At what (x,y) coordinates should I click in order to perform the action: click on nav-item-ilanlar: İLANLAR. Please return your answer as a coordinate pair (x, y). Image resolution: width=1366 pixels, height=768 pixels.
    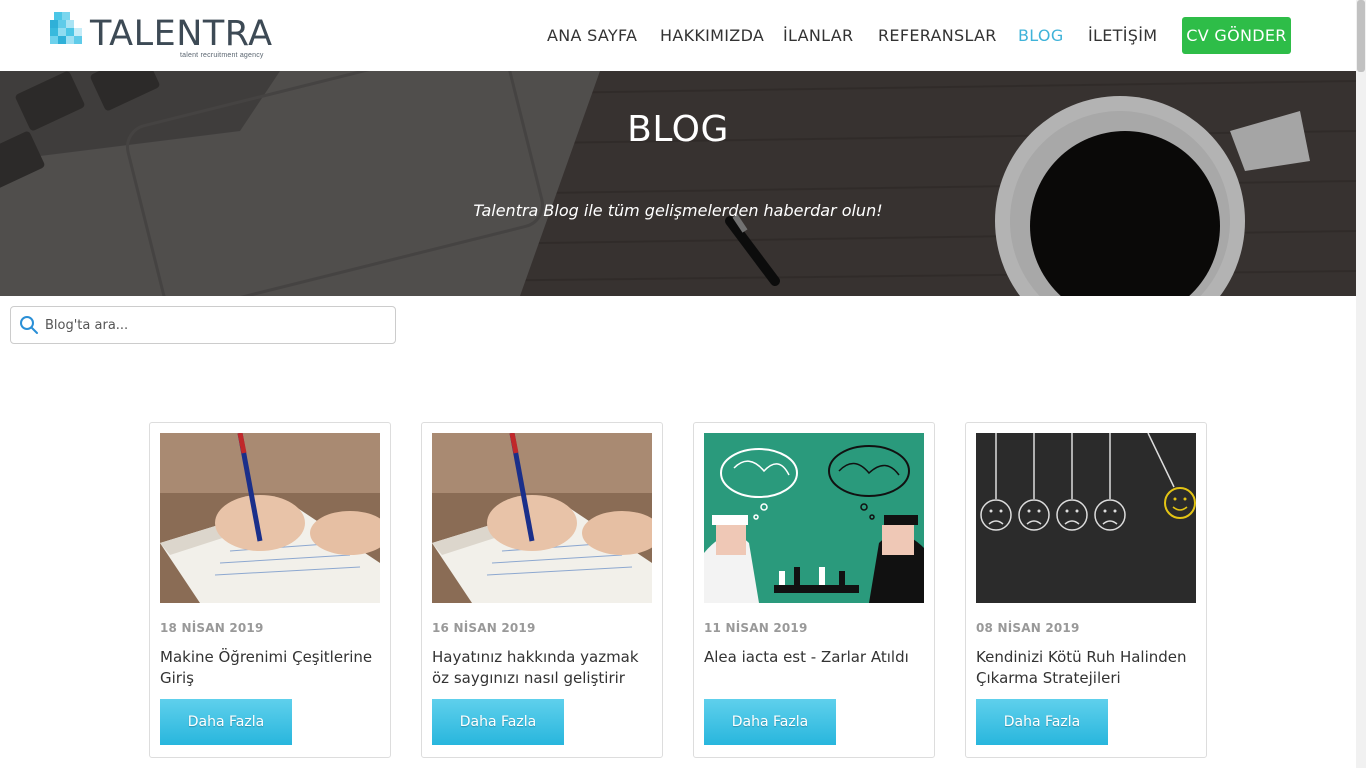
    Looking at the image, I should click on (818, 35).